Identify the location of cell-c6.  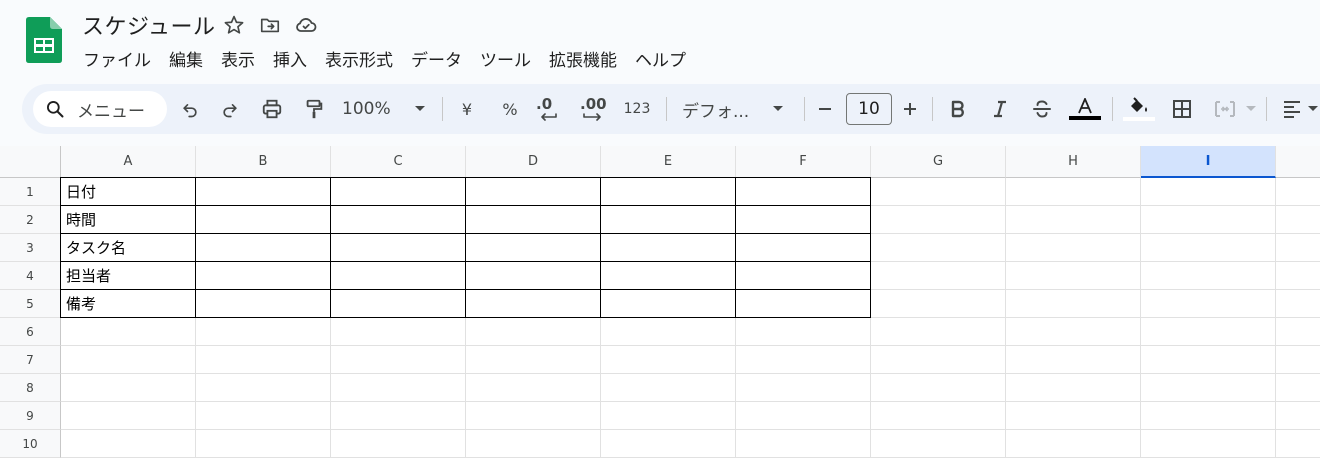
(398, 332).